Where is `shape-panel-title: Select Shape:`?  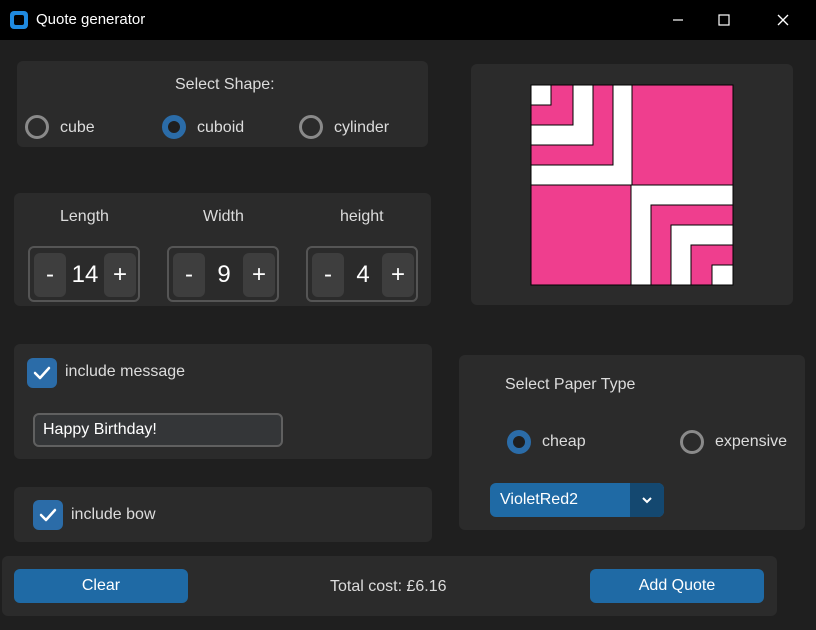
shape-panel-title: Select Shape: is located at coordinates (225, 84).